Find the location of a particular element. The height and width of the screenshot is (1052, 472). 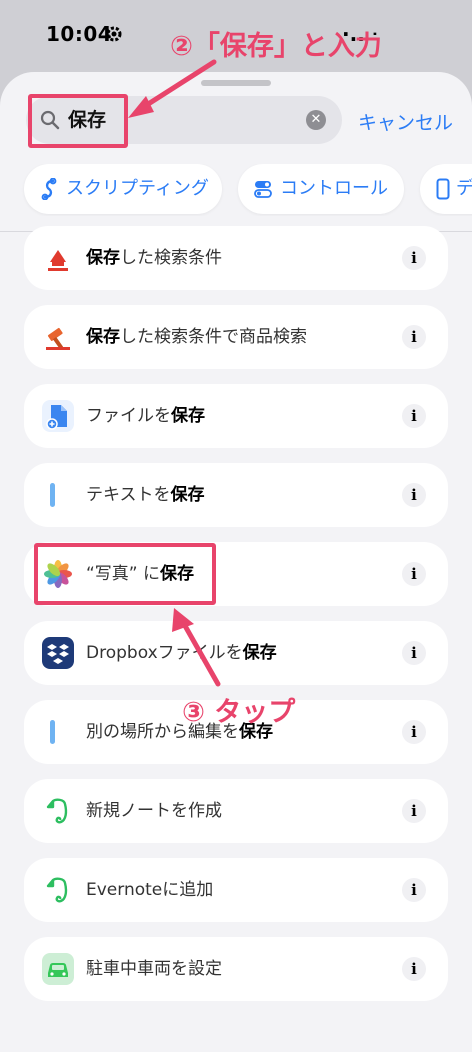

annotation-arrows is located at coordinates (174, 373).